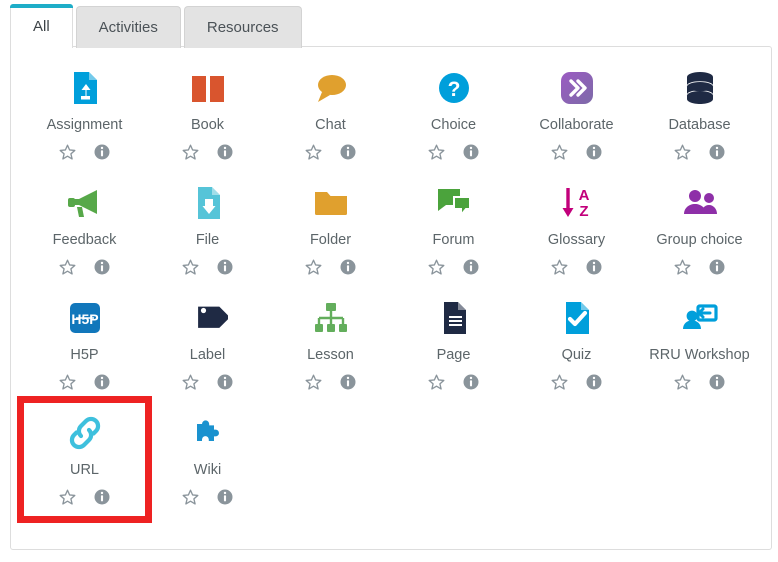  What do you see at coordinates (330, 229) in the screenshot?
I see `activity-card-folder: Folder` at bounding box center [330, 229].